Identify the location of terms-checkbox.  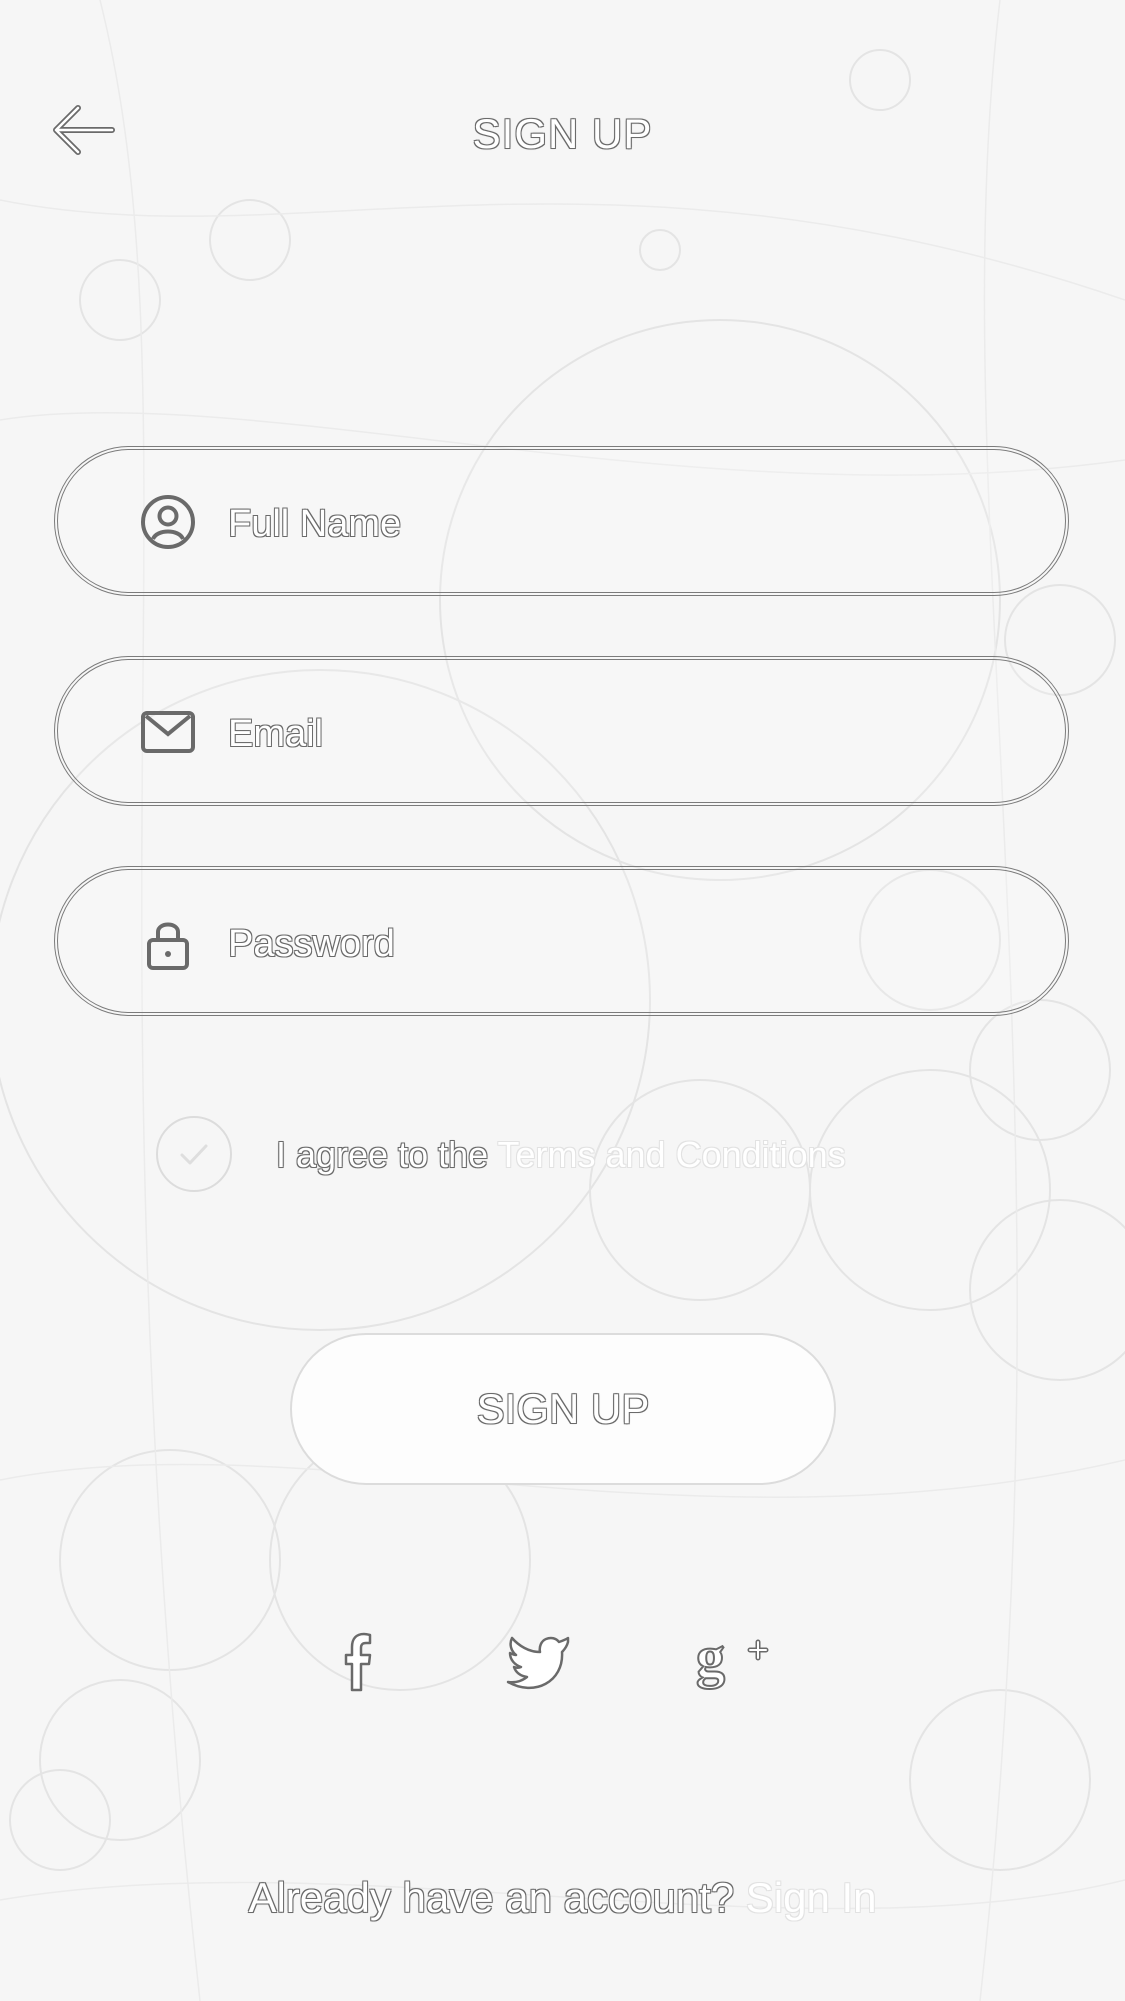
(194, 1154).